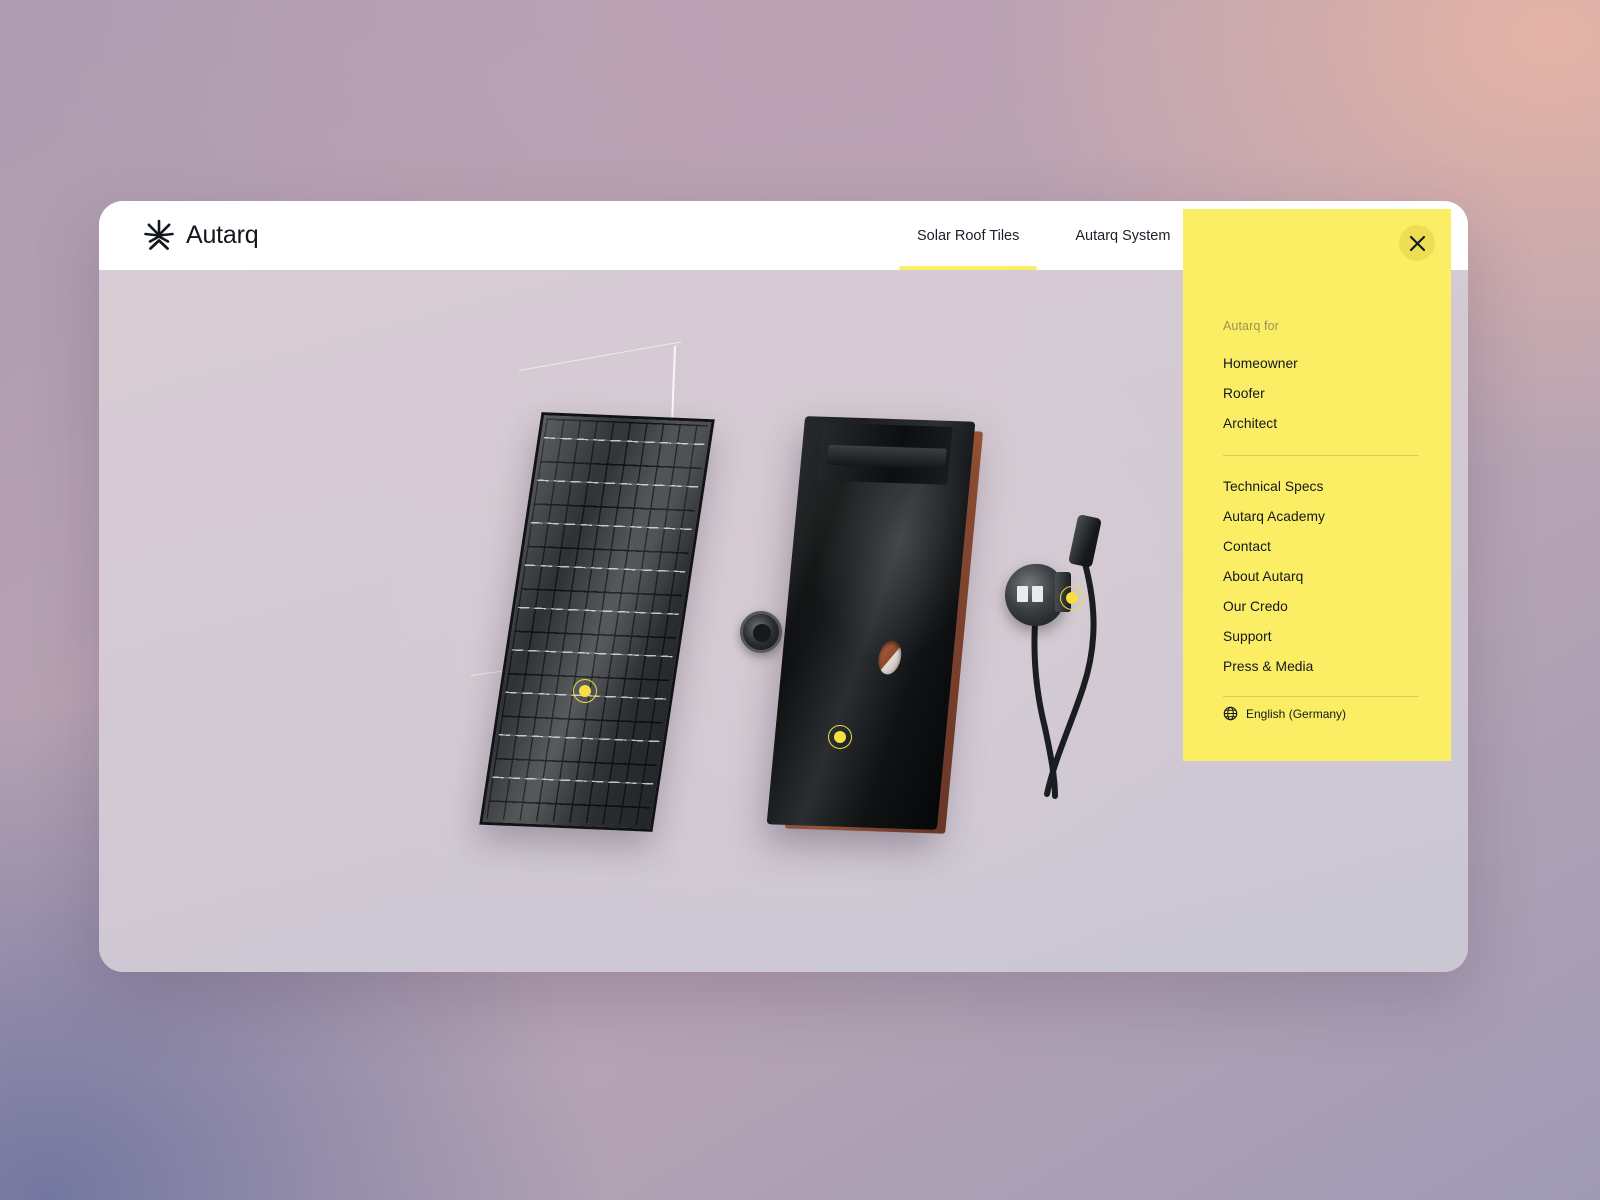  I want to click on menu-item-roofer: Roofer, so click(1321, 393).